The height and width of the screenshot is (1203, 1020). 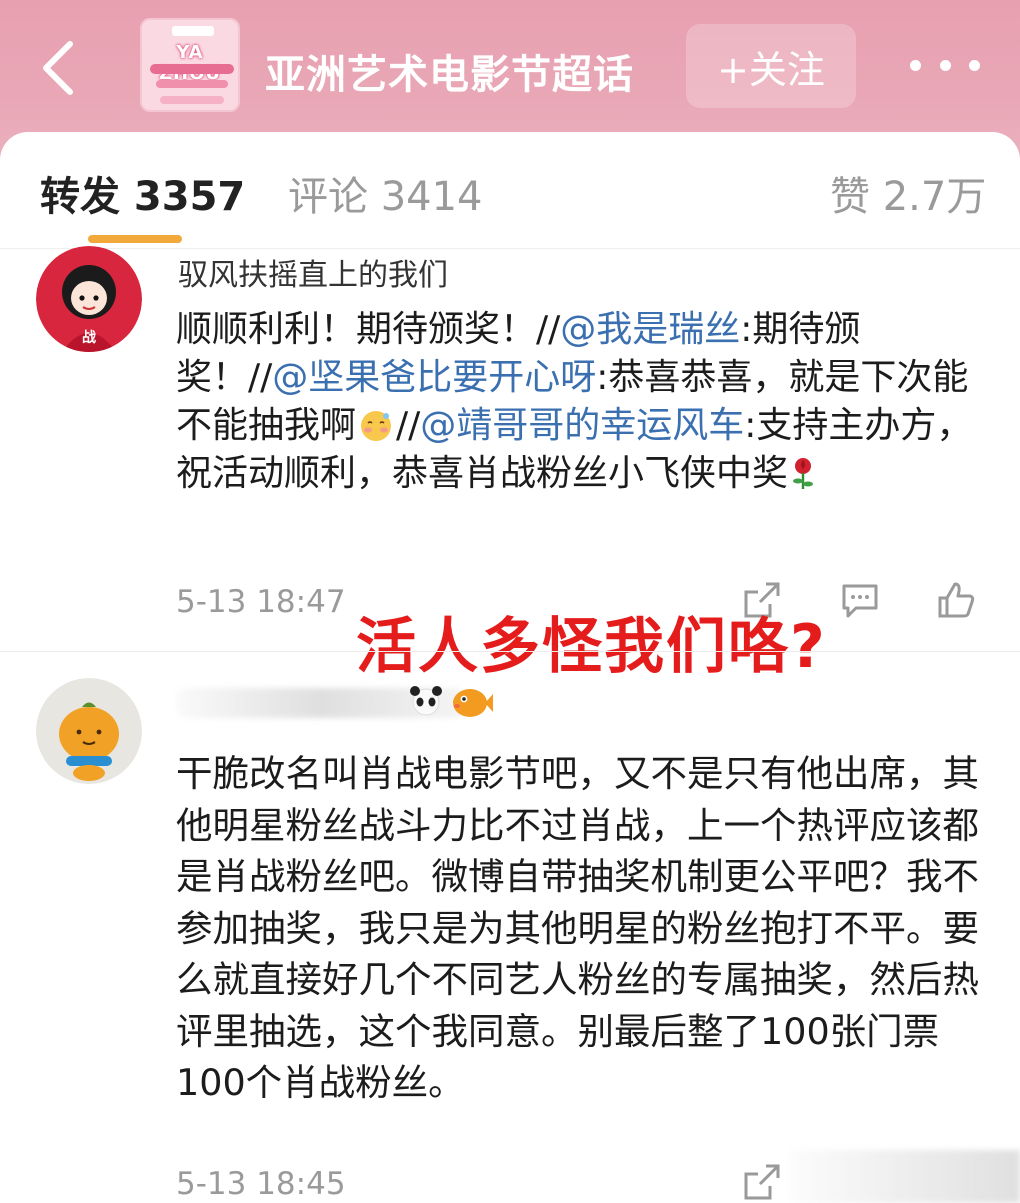 I want to click on shy-emoji-icon, so click(x=376, y=426).